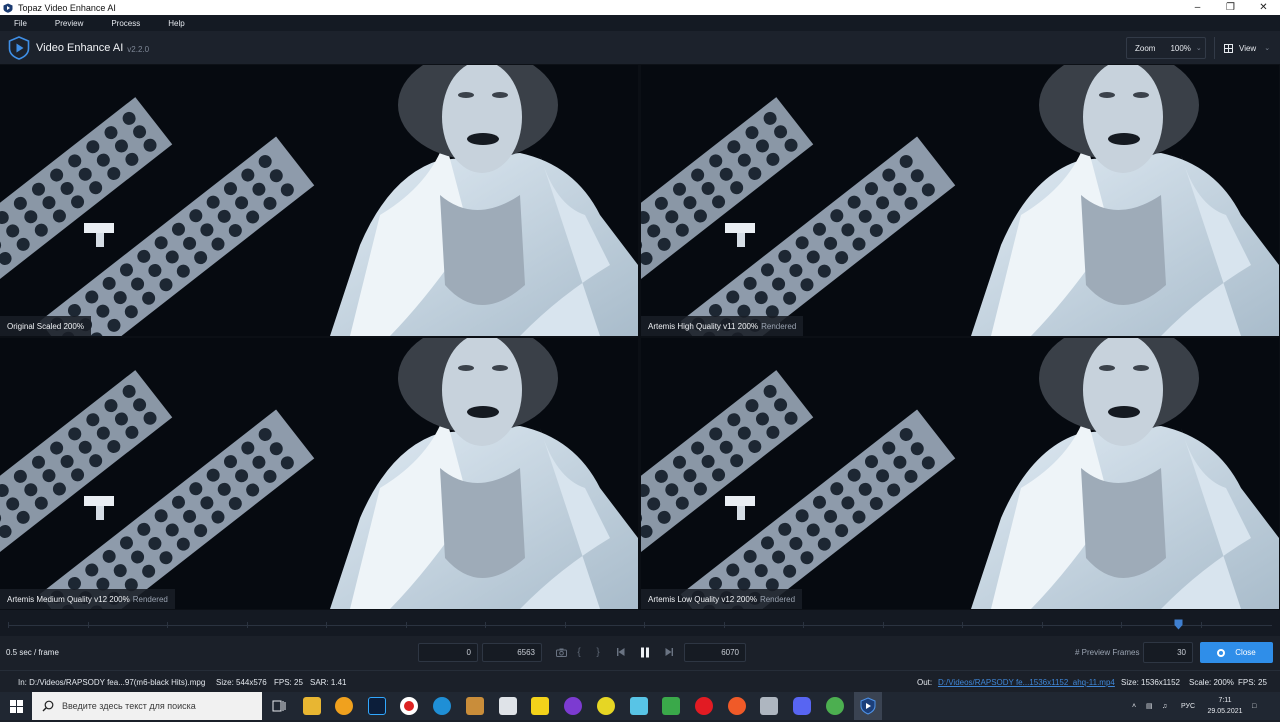 This screenshot has height=722, width=1280. What do you see at coordinates (1134, 706) in the screenshot?
I see `tray-arrow-icon: ˄` at bounding box center [1134, 706].